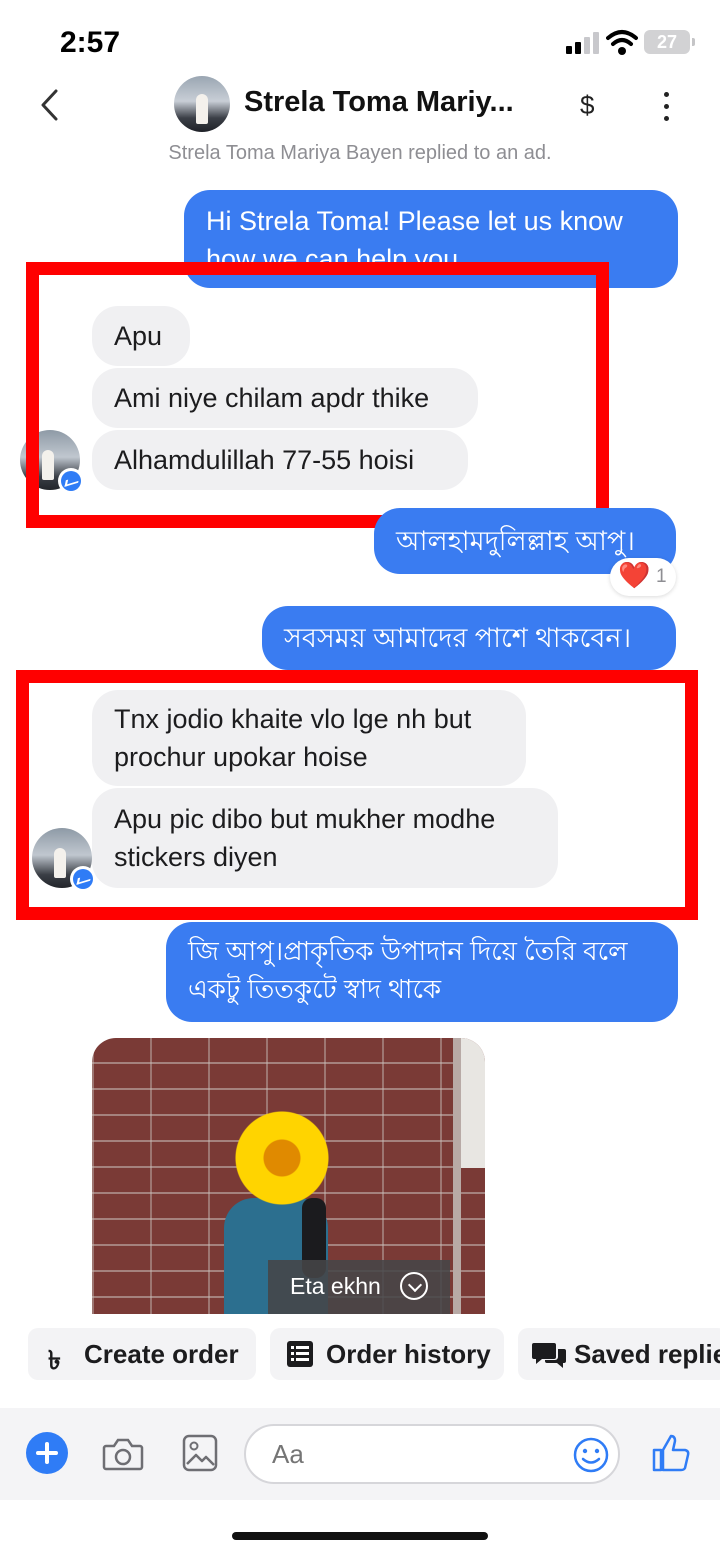 This screenshot has height=1557, width=720. Describe the element at coordinates (432, 1454) in the screenshot. I see `message-input` at that location.